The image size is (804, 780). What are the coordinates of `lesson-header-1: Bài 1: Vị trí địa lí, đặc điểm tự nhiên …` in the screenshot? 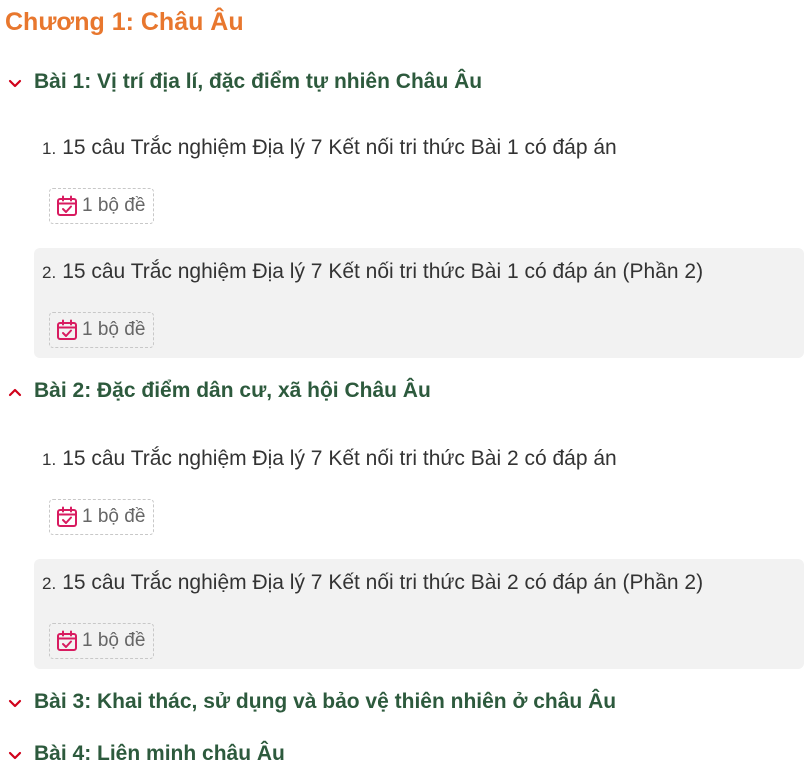 It's located at (245, 82).